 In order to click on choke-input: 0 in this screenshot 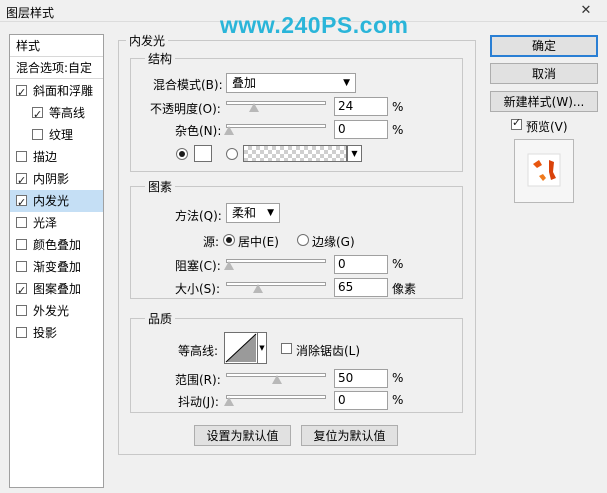, I will do `click(361, 264)`.